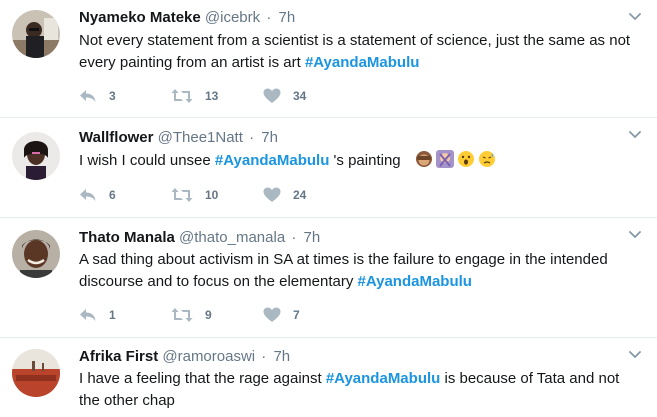 The image size is (657, 417). What do you see at coordinates (202, 378) in the screenshot?
I see `tweet-text-body: I have a feeling that the rage against` at bounding box center [202, 378].